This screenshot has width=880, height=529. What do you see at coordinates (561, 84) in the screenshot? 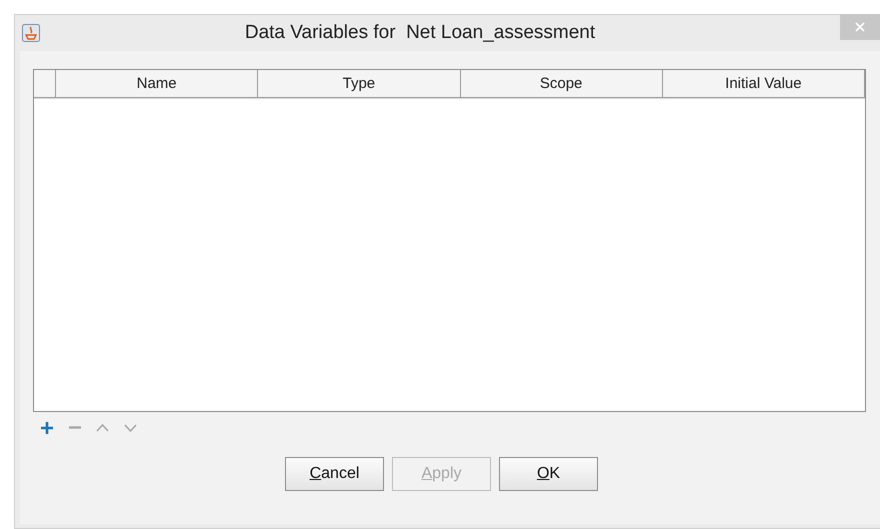
I see `column-header: Scope` at bounding box center [561, 84].